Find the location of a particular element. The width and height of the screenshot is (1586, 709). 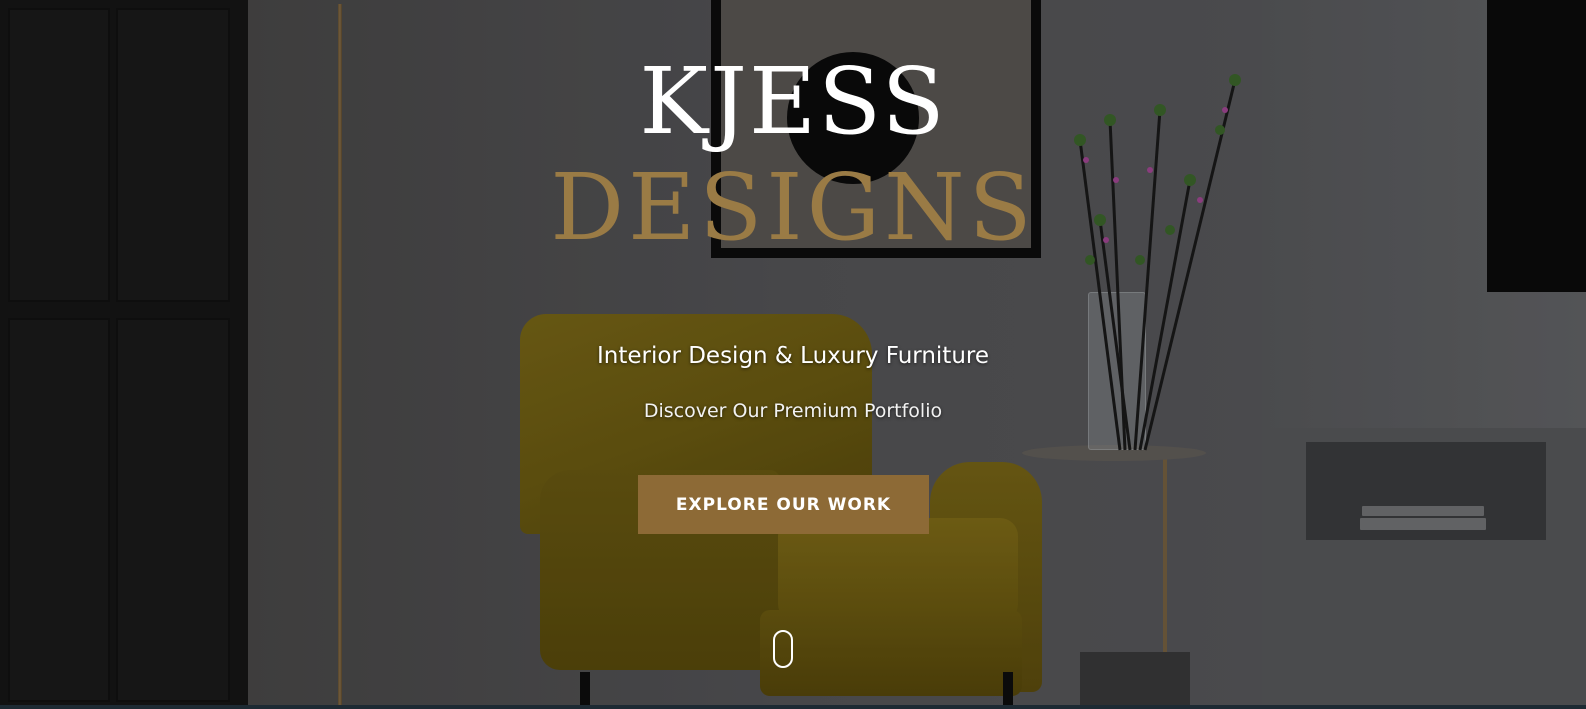

hero-subtagline: Discover Our Premium Portfolio is located at coordinates (793, 411).